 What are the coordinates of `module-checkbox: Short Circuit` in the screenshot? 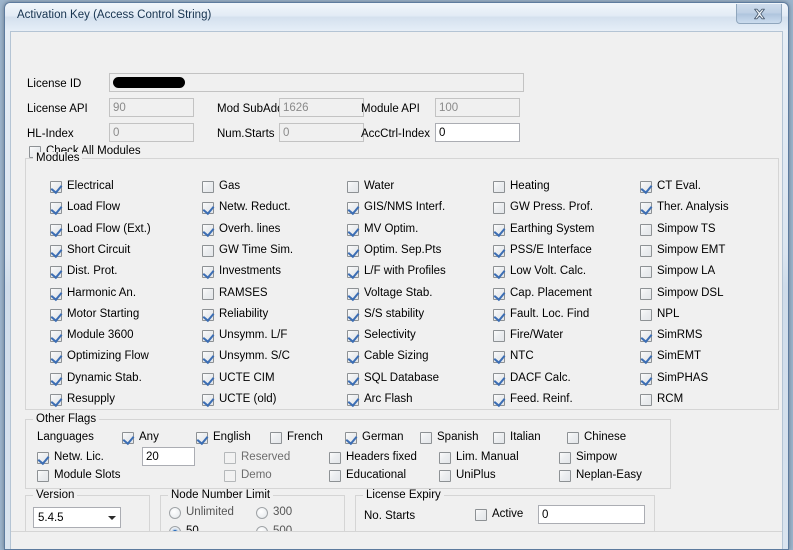 It's located at (90, 250).